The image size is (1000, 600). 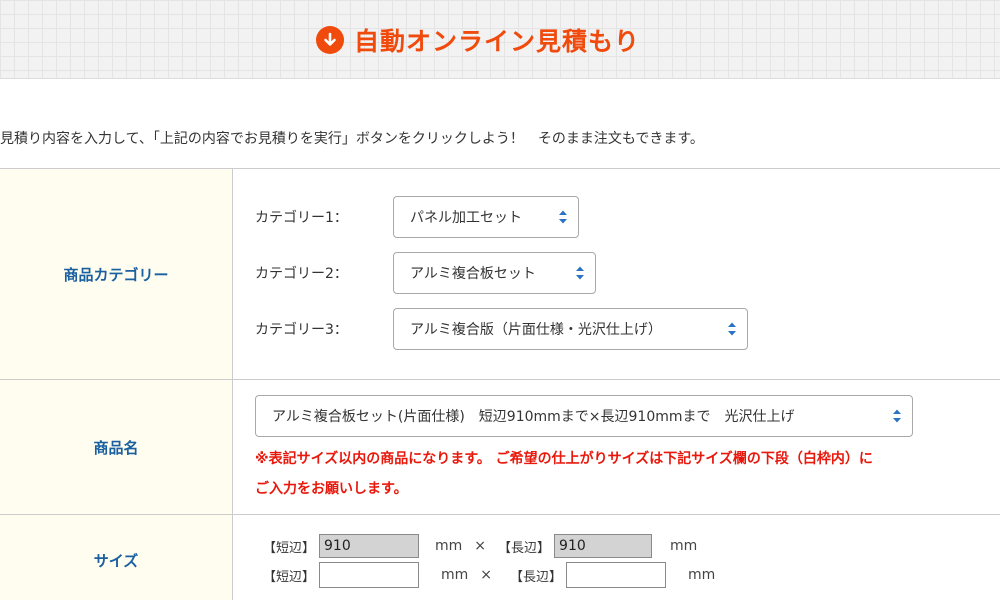 What do you see at coordinates (369, 575) in the screenshot?
I see `short-side-input` at bounding box center [369, 575].